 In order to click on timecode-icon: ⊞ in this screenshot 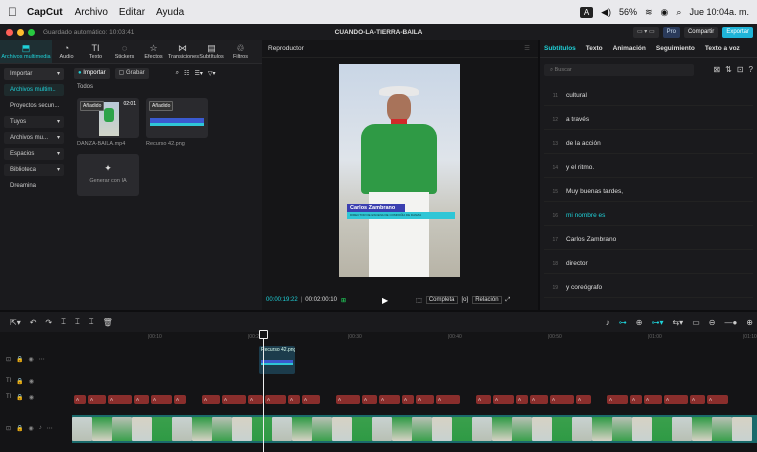, I will do `click(343, 300)`.